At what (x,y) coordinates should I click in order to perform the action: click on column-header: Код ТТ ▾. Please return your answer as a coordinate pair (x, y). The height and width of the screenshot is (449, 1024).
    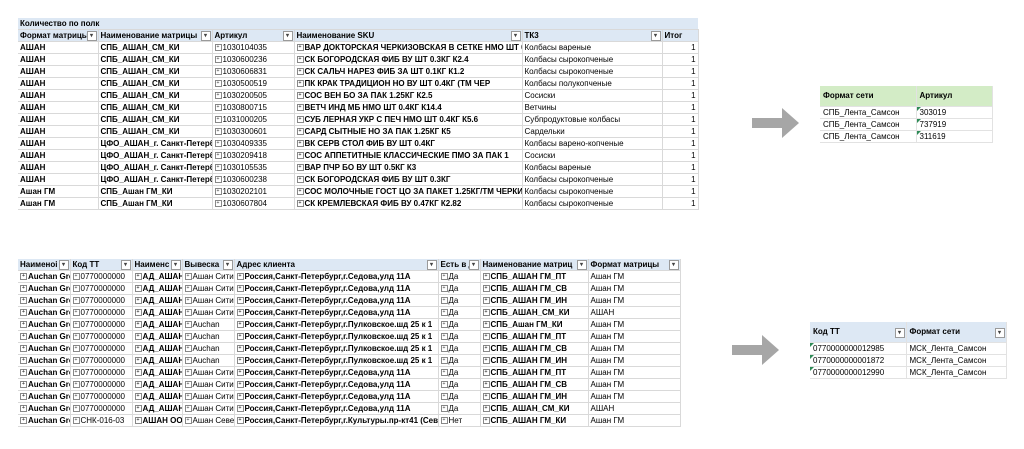
    Looking at the image, I should click on (101, 265).